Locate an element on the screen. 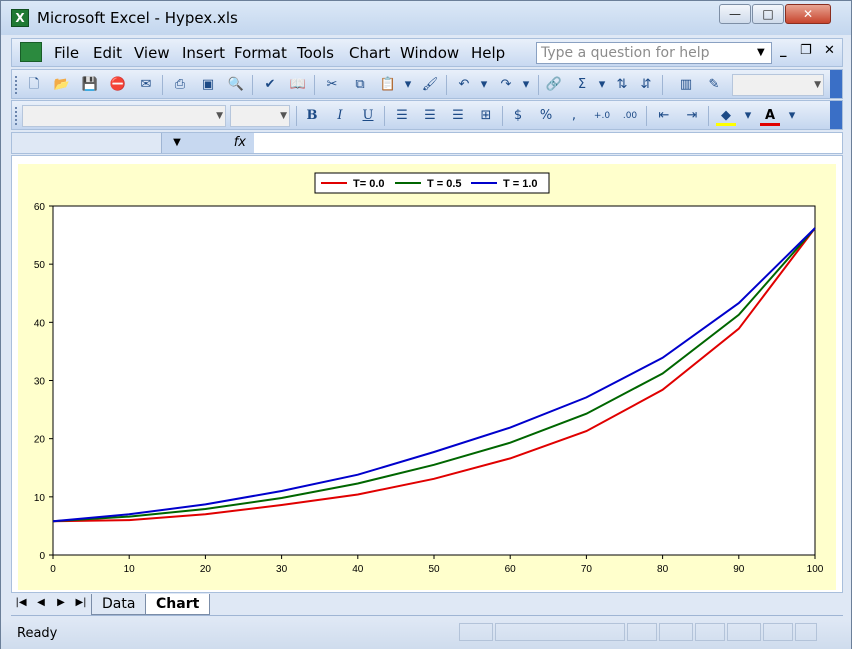 The image size is (852, 649). menu-format: Format is located at coordinates (260, 53).